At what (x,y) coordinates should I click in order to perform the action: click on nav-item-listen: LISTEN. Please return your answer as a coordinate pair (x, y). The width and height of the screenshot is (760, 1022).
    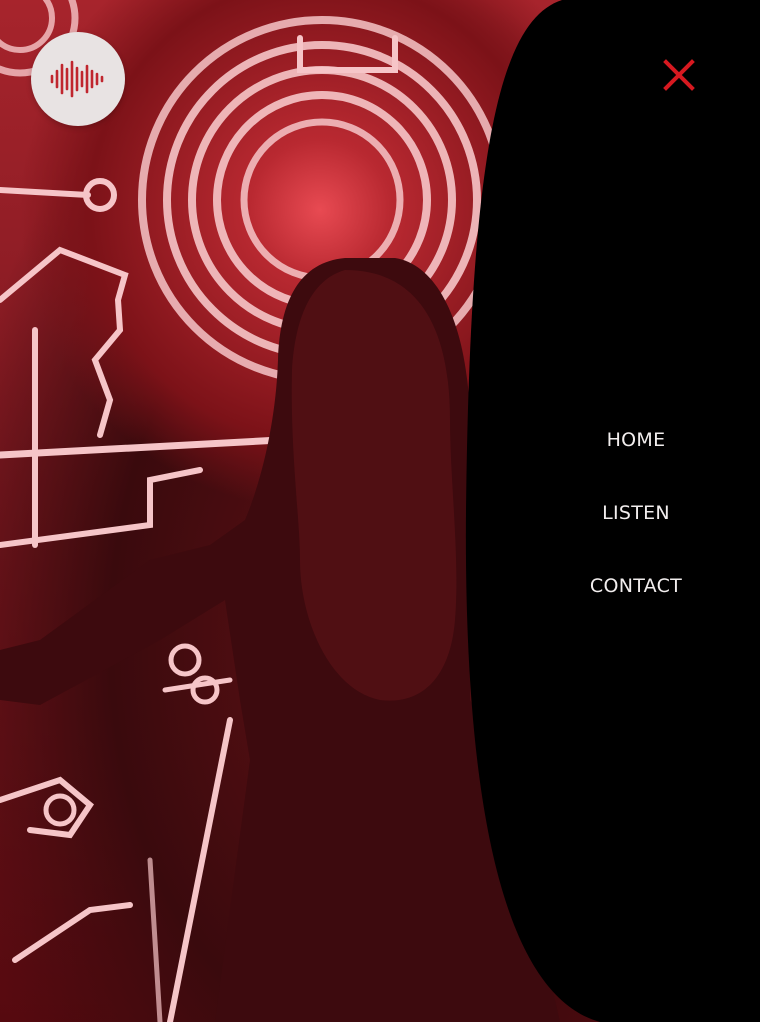
    Looking at the image, I should click on (636, 513).